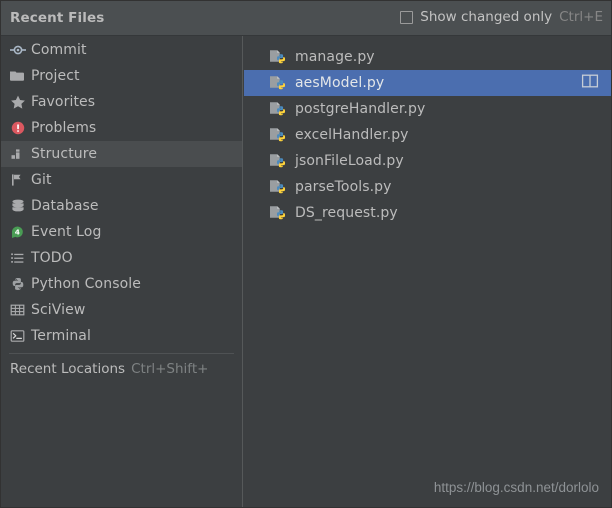 The image size is (612, 508). Describe the element at coordinates (20, 102) in the screenshot. I see `star-icon` at that location.